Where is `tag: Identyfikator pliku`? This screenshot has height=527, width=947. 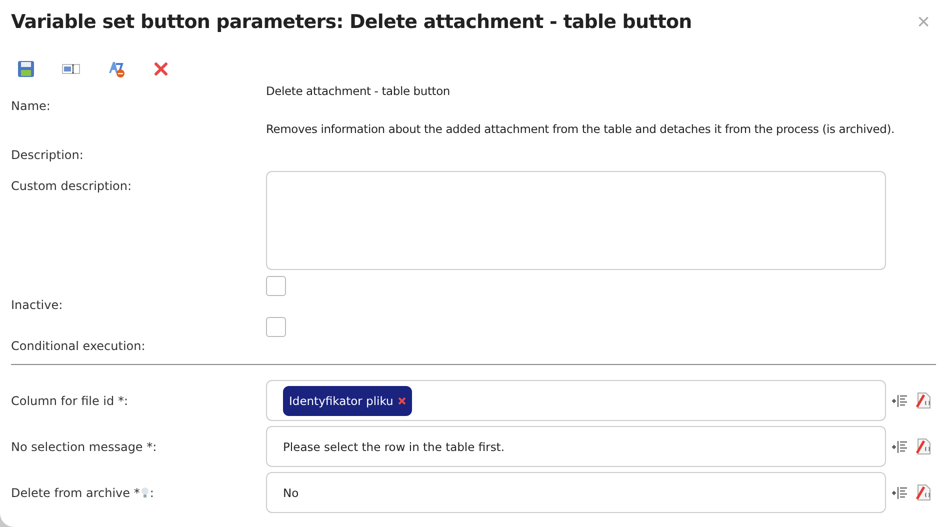
tag: Identyfikator pliku is located at coordinates (347, 401).